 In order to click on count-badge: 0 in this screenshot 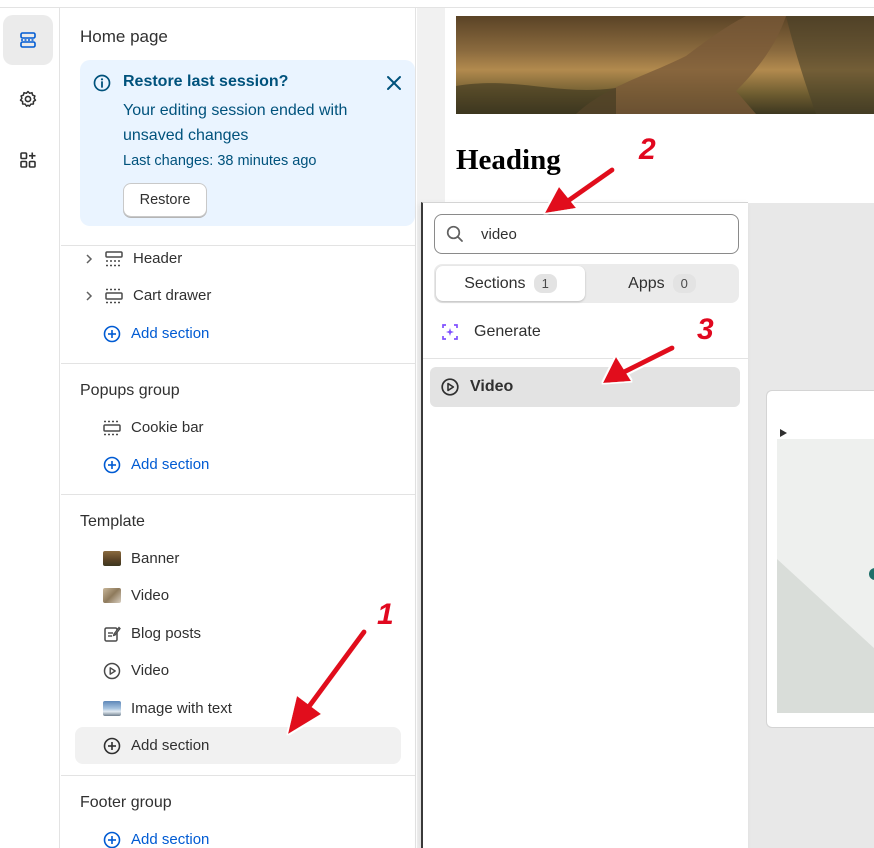, I will do `click(684, 283)`.